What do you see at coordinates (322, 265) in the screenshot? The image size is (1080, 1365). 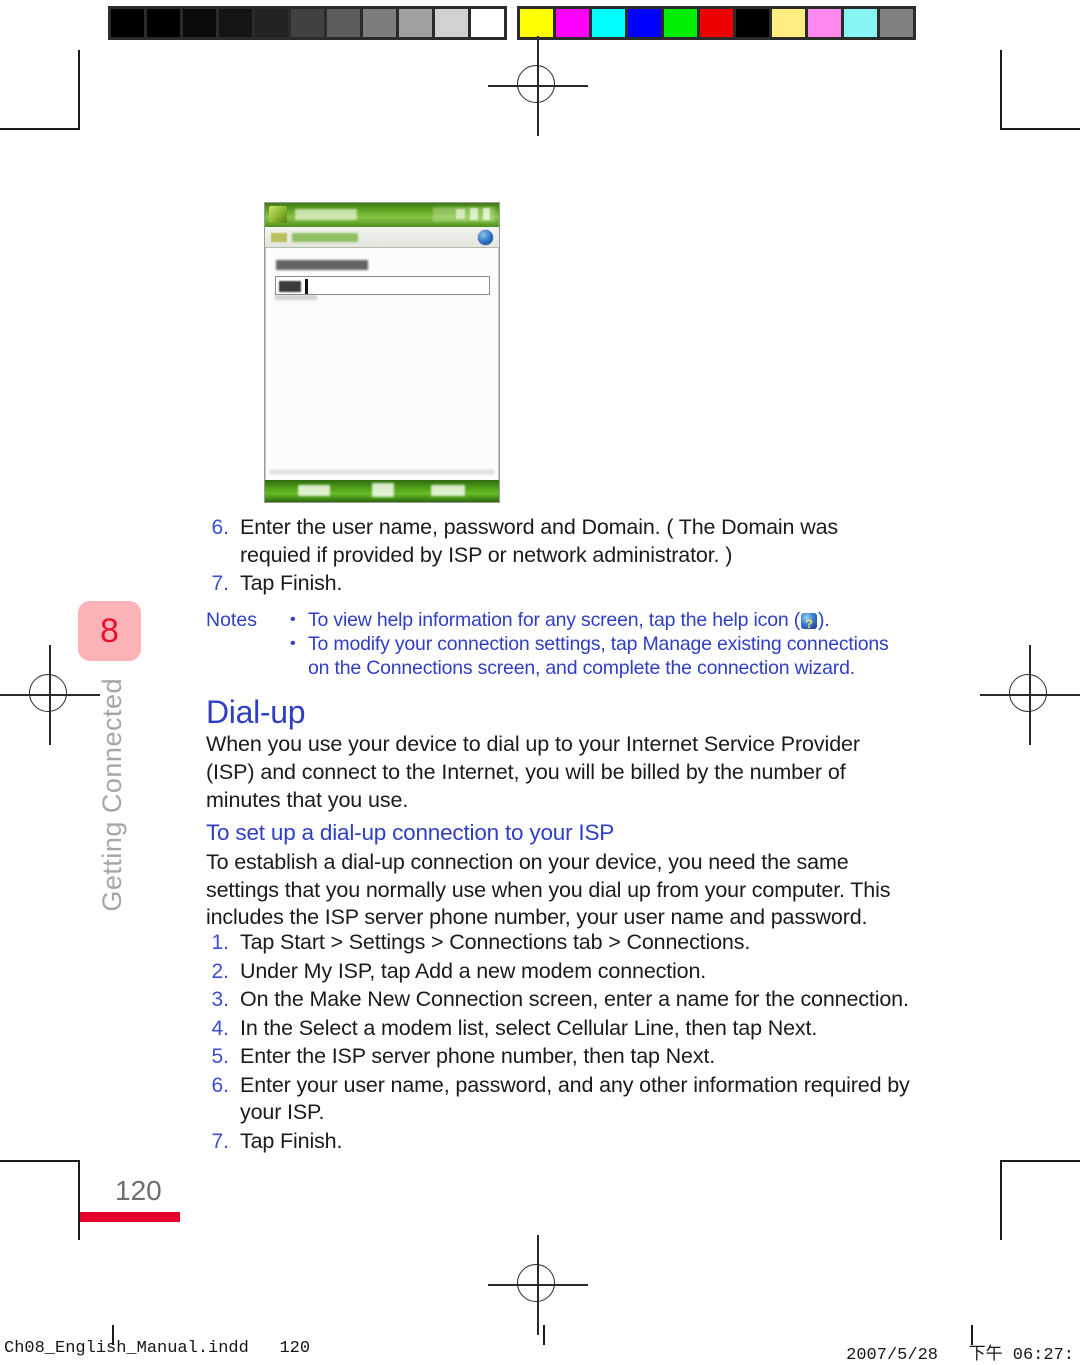 I see `access-point-name-label` at bounding box center [322, 265].